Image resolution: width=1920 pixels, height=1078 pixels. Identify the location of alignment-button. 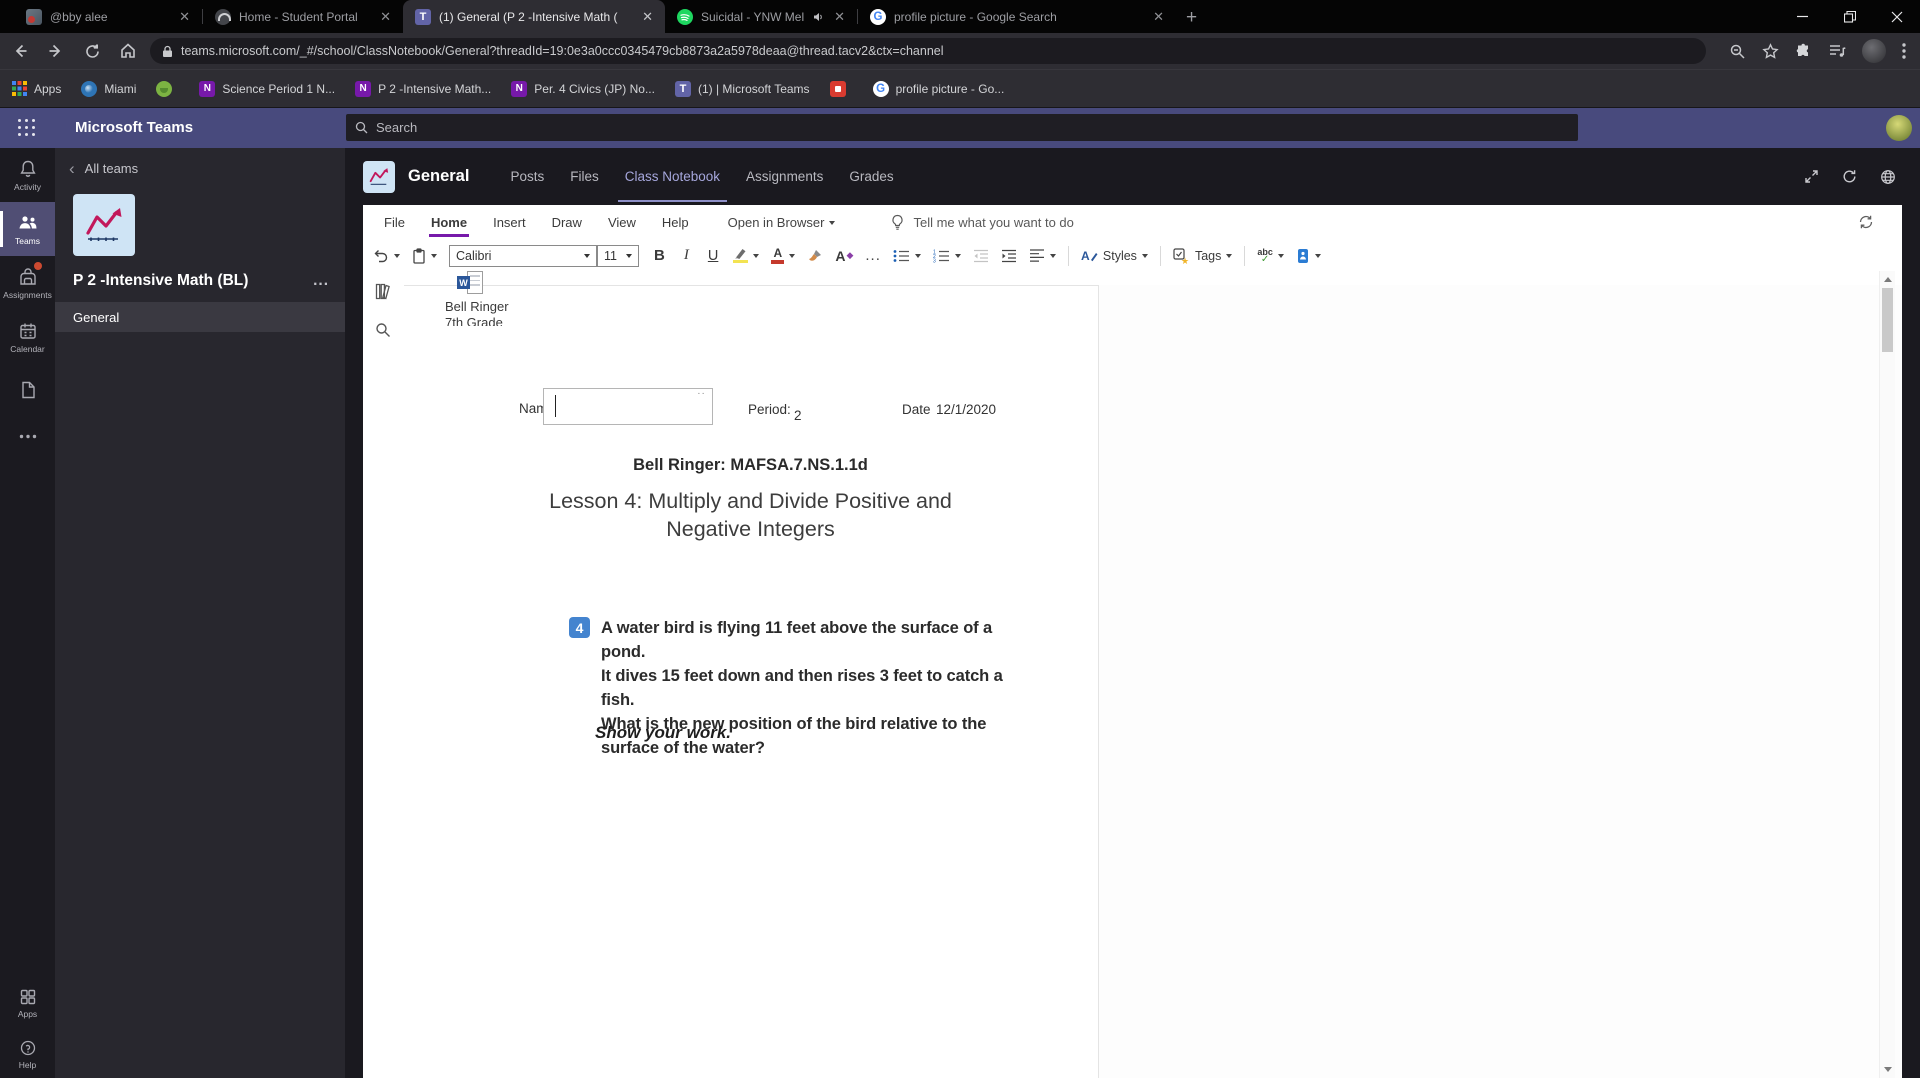
(1042, 255).